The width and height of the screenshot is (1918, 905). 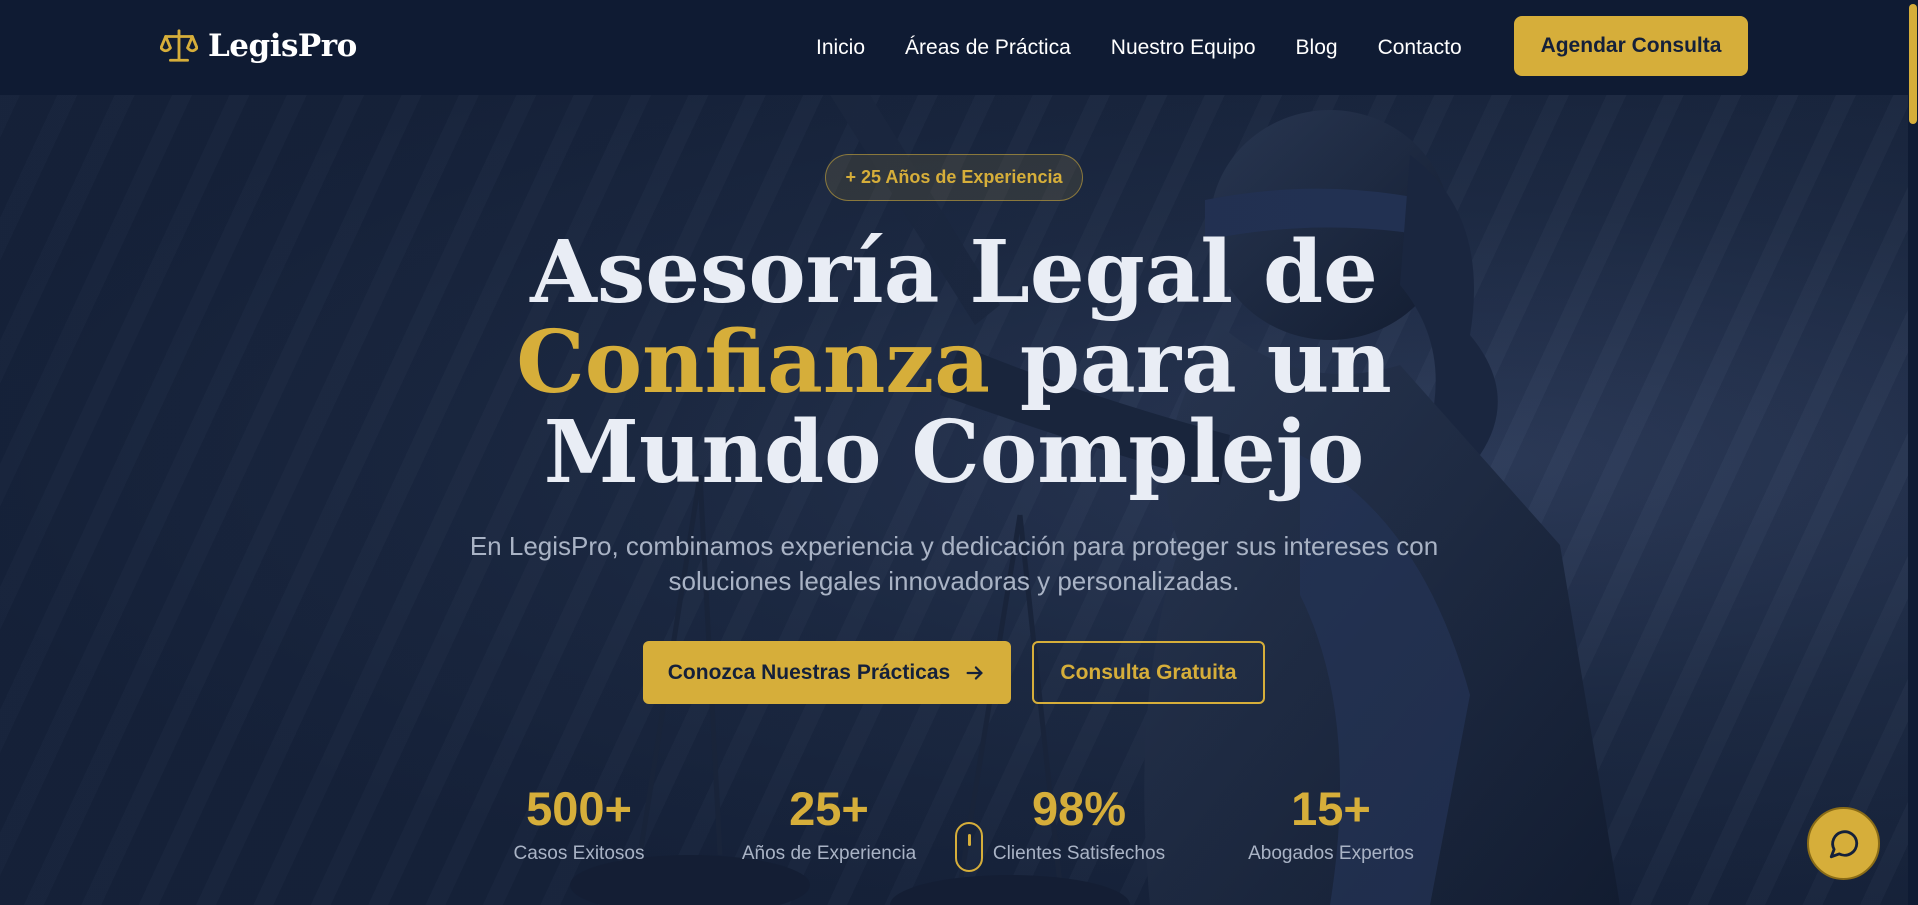 I want to click on headline-line2: para un, so click(x=1190, y=362).